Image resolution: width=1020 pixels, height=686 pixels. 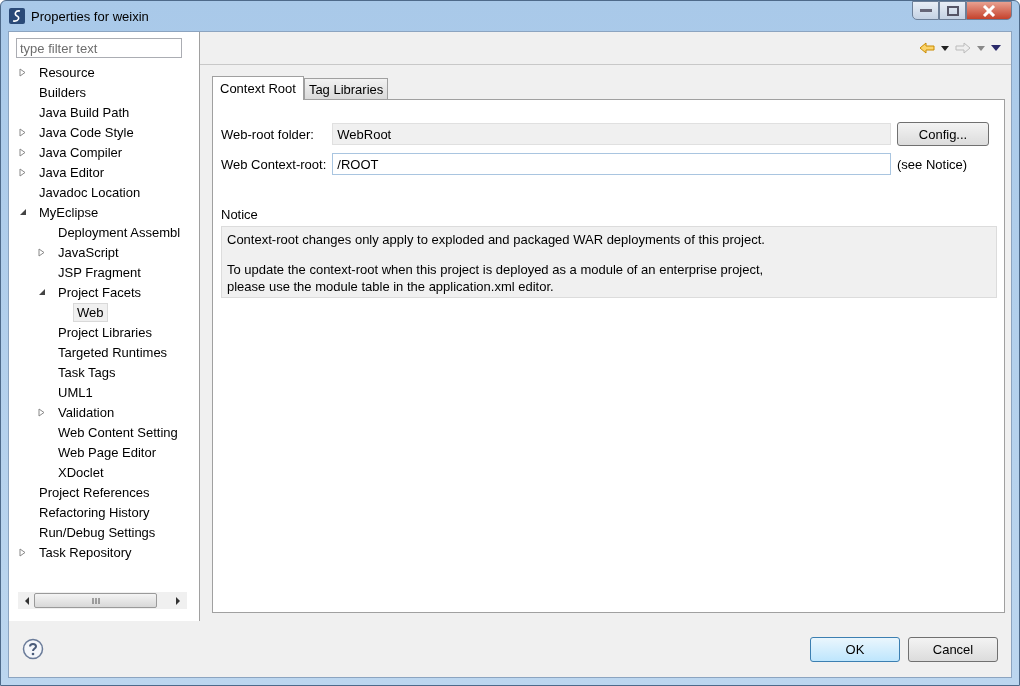 What do you see at coordinates (17, 16) in the screenshot?
I see `app-logo-icon` at bounding box center [17, 16].